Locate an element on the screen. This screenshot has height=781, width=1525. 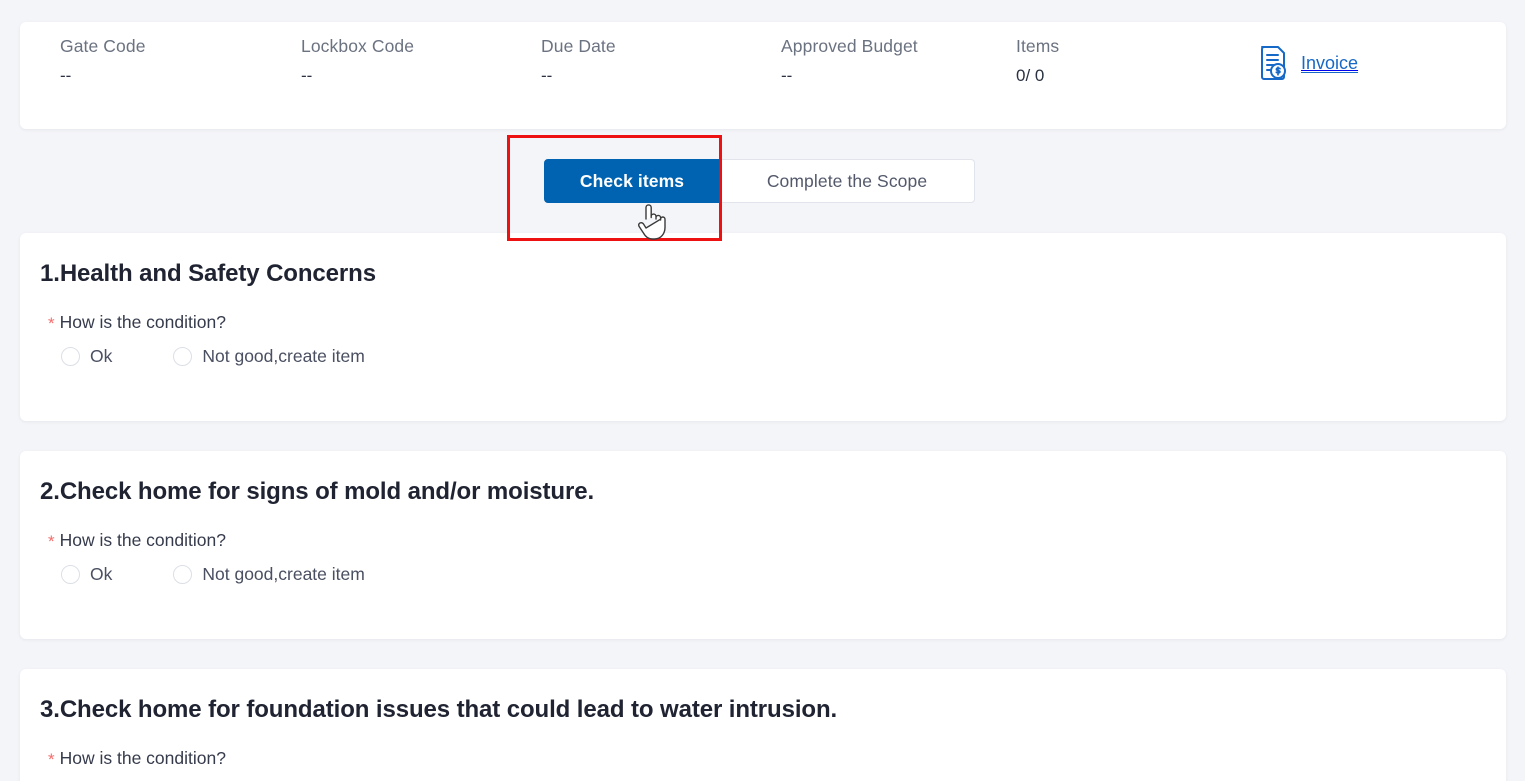
field-lockbox-code-value: -- is located at coordinates (307, 75).